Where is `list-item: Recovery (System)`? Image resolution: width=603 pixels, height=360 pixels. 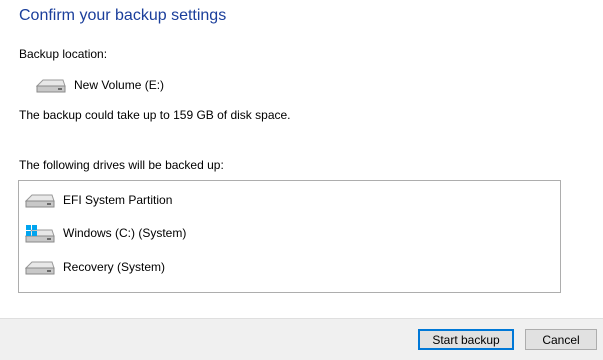
list-item: Recovery (System) is located at coordinates (95, 267).